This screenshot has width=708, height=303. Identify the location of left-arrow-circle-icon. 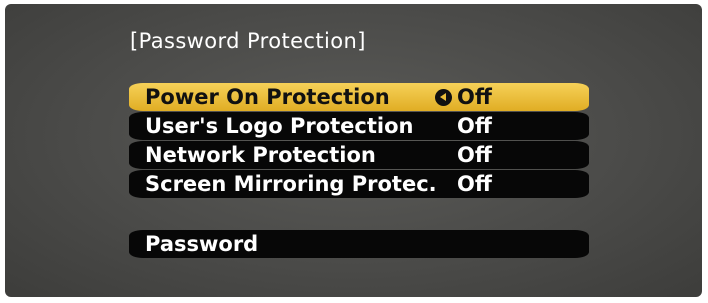
(443, 97).